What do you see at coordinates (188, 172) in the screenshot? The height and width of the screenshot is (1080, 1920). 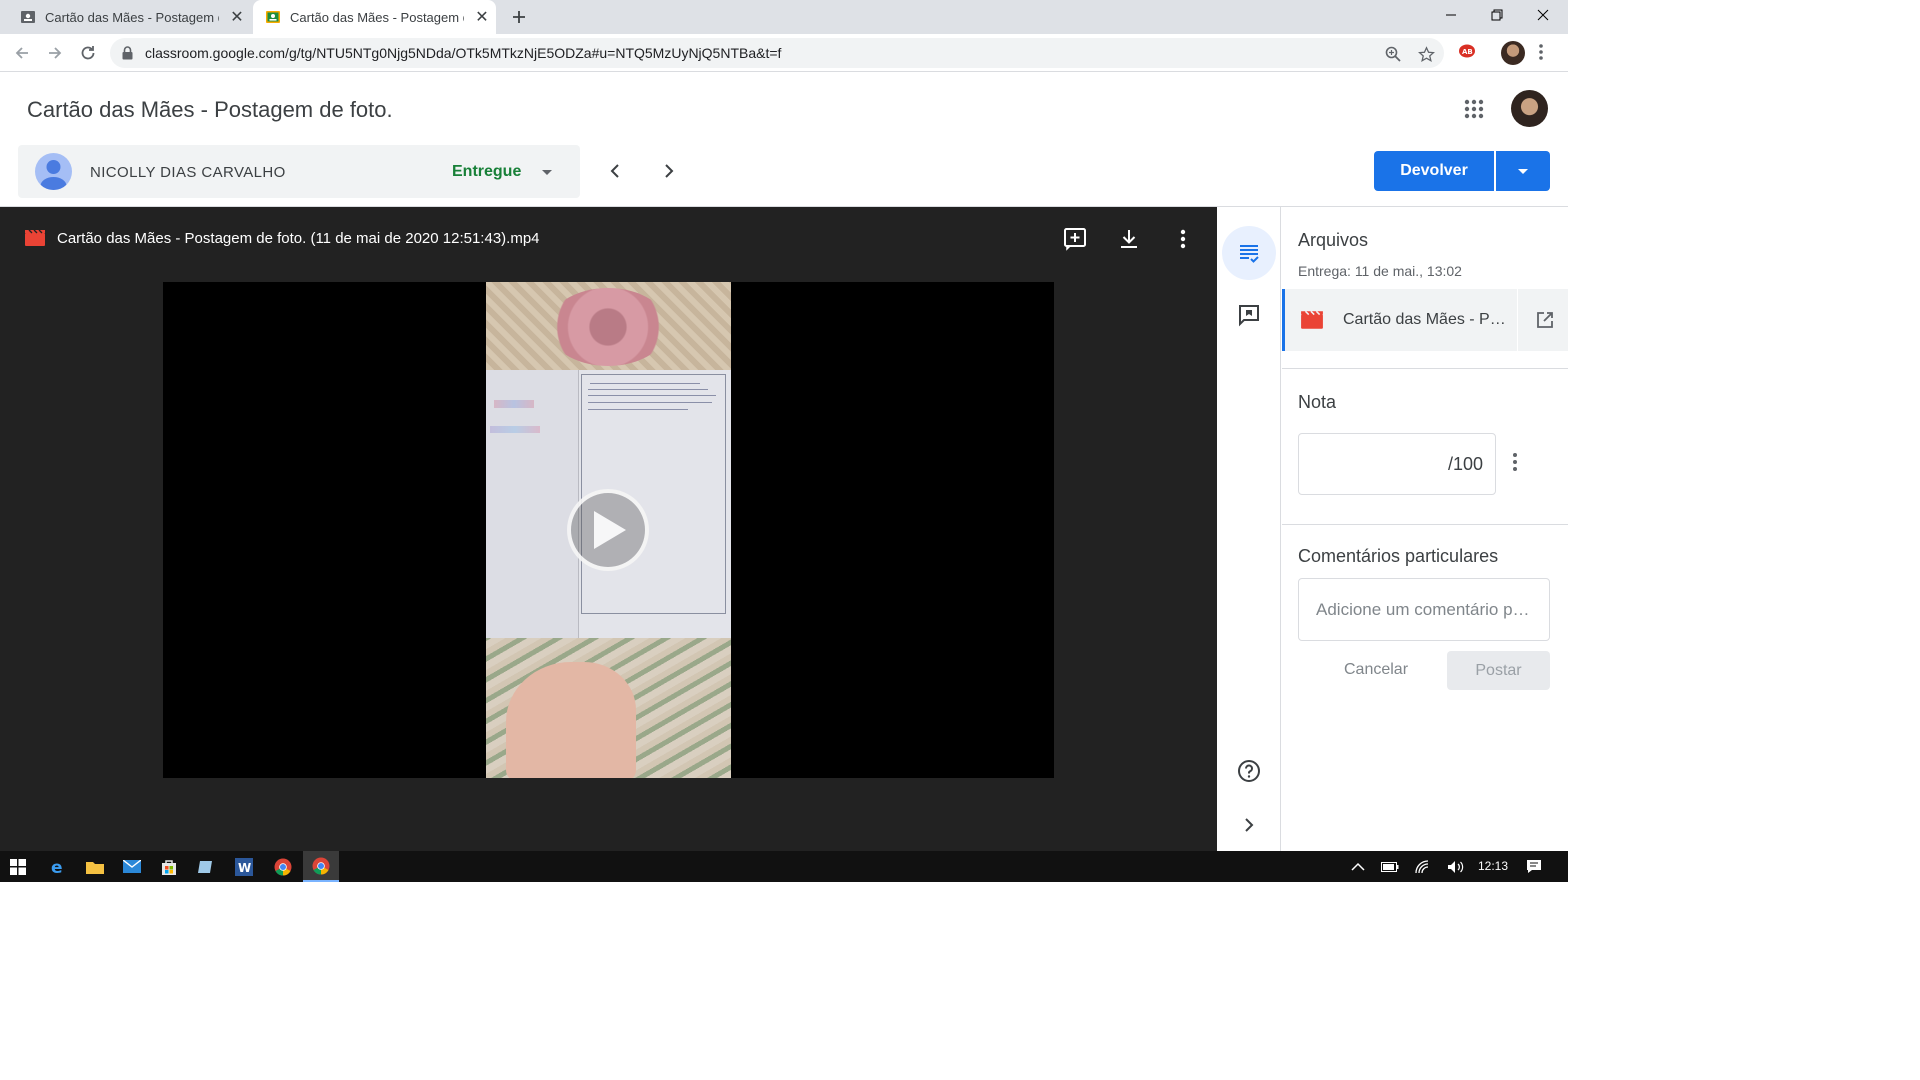 I see `student-name: NICOLLY DIAS CARVALHO` at bounding box center [188, 172].